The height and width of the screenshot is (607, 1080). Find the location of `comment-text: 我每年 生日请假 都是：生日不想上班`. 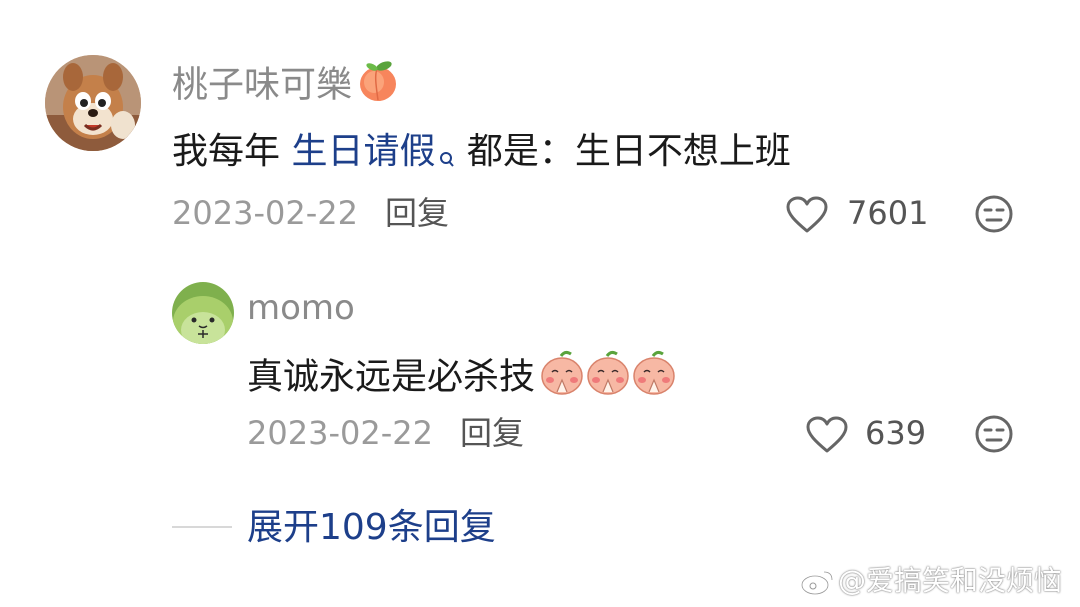

comment-text: 我每年 生日请假 都是：生日不想上班 is located at coordinates (481, 155).